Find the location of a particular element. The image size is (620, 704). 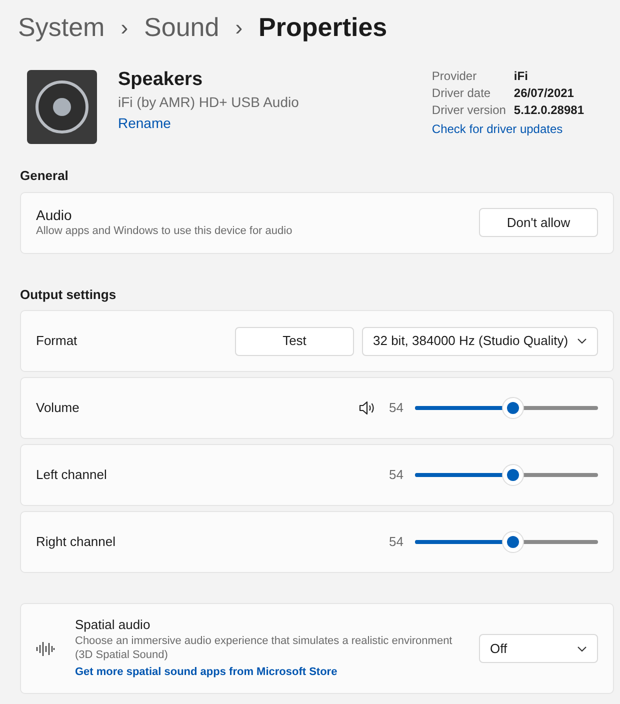

device-description: iFi (by AMR) HD+ USB Audio is located at coordinates (208, 102).